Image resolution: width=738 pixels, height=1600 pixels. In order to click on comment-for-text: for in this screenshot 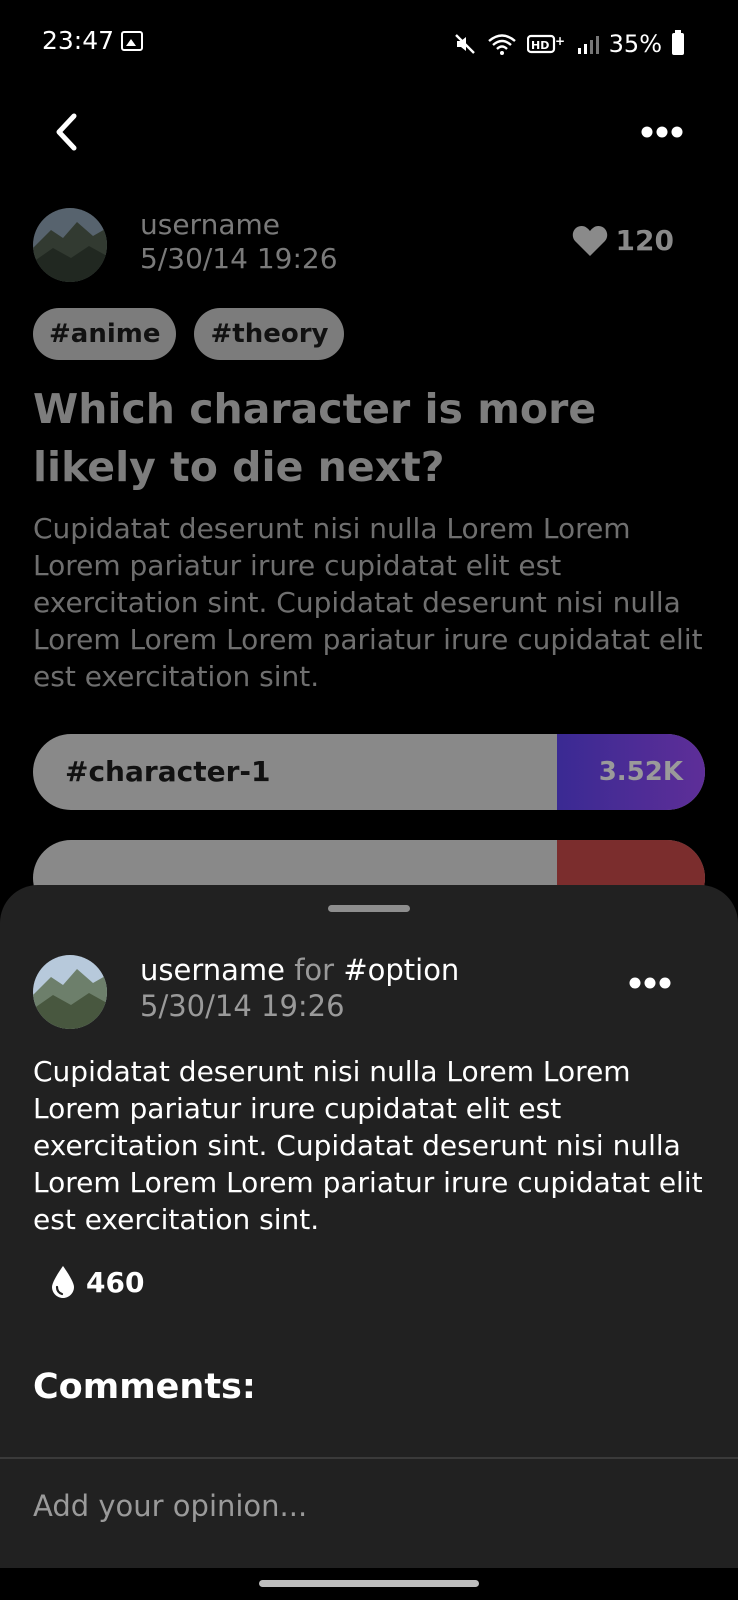, I will do `click(314, 970)`.